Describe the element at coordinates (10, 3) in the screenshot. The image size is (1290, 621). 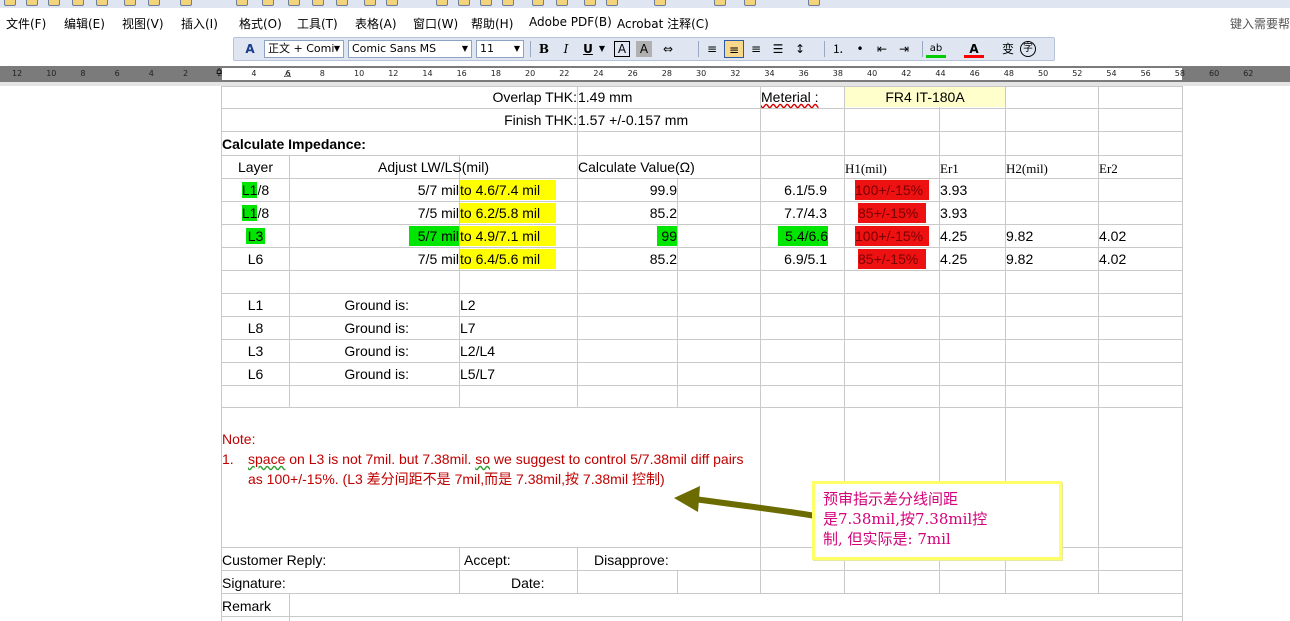
I see `new-document-icon` at that location.